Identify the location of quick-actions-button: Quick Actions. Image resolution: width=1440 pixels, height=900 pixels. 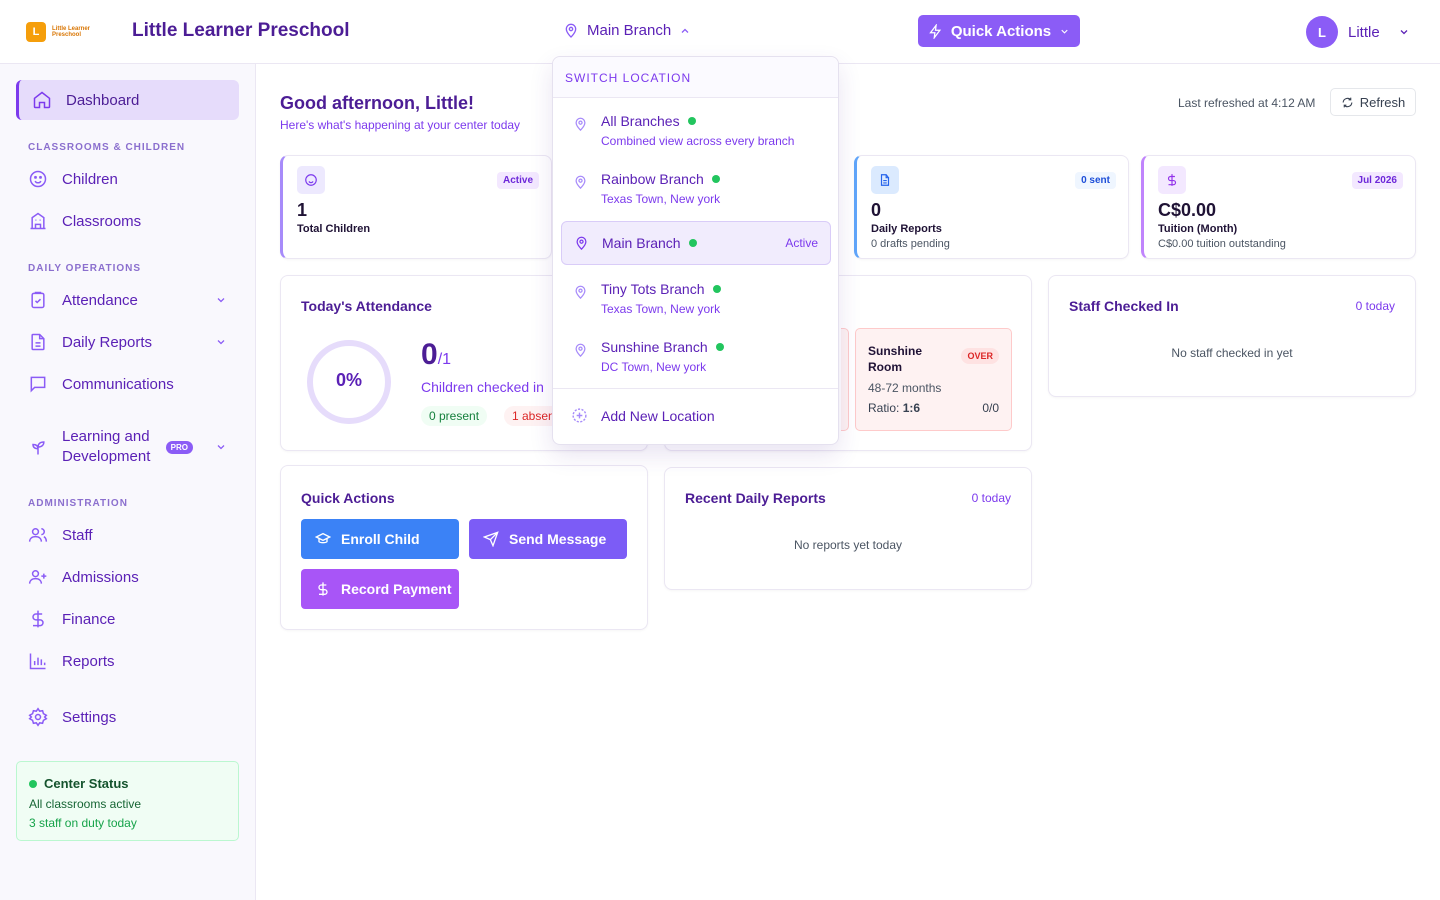
(999, 31).